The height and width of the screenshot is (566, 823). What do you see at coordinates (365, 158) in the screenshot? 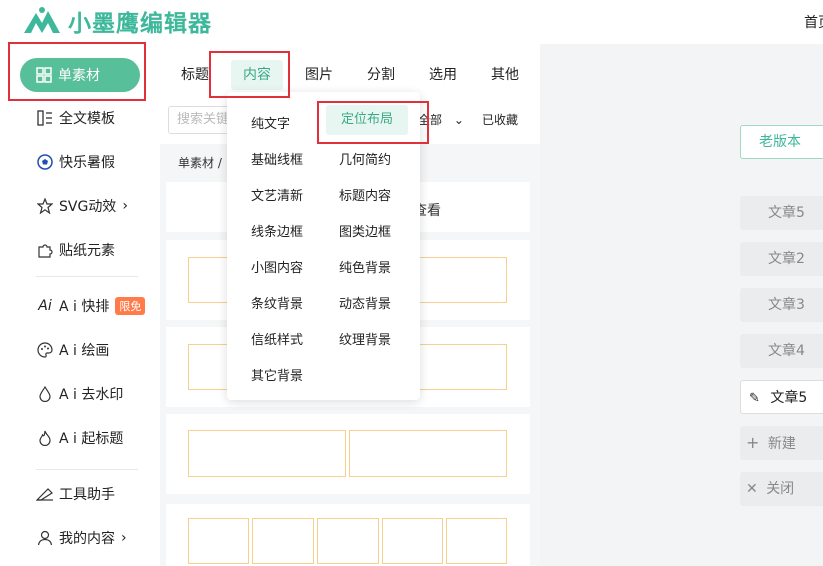
I see `menu-item-geometric: 几何简约` at bounding box center [365, 158].